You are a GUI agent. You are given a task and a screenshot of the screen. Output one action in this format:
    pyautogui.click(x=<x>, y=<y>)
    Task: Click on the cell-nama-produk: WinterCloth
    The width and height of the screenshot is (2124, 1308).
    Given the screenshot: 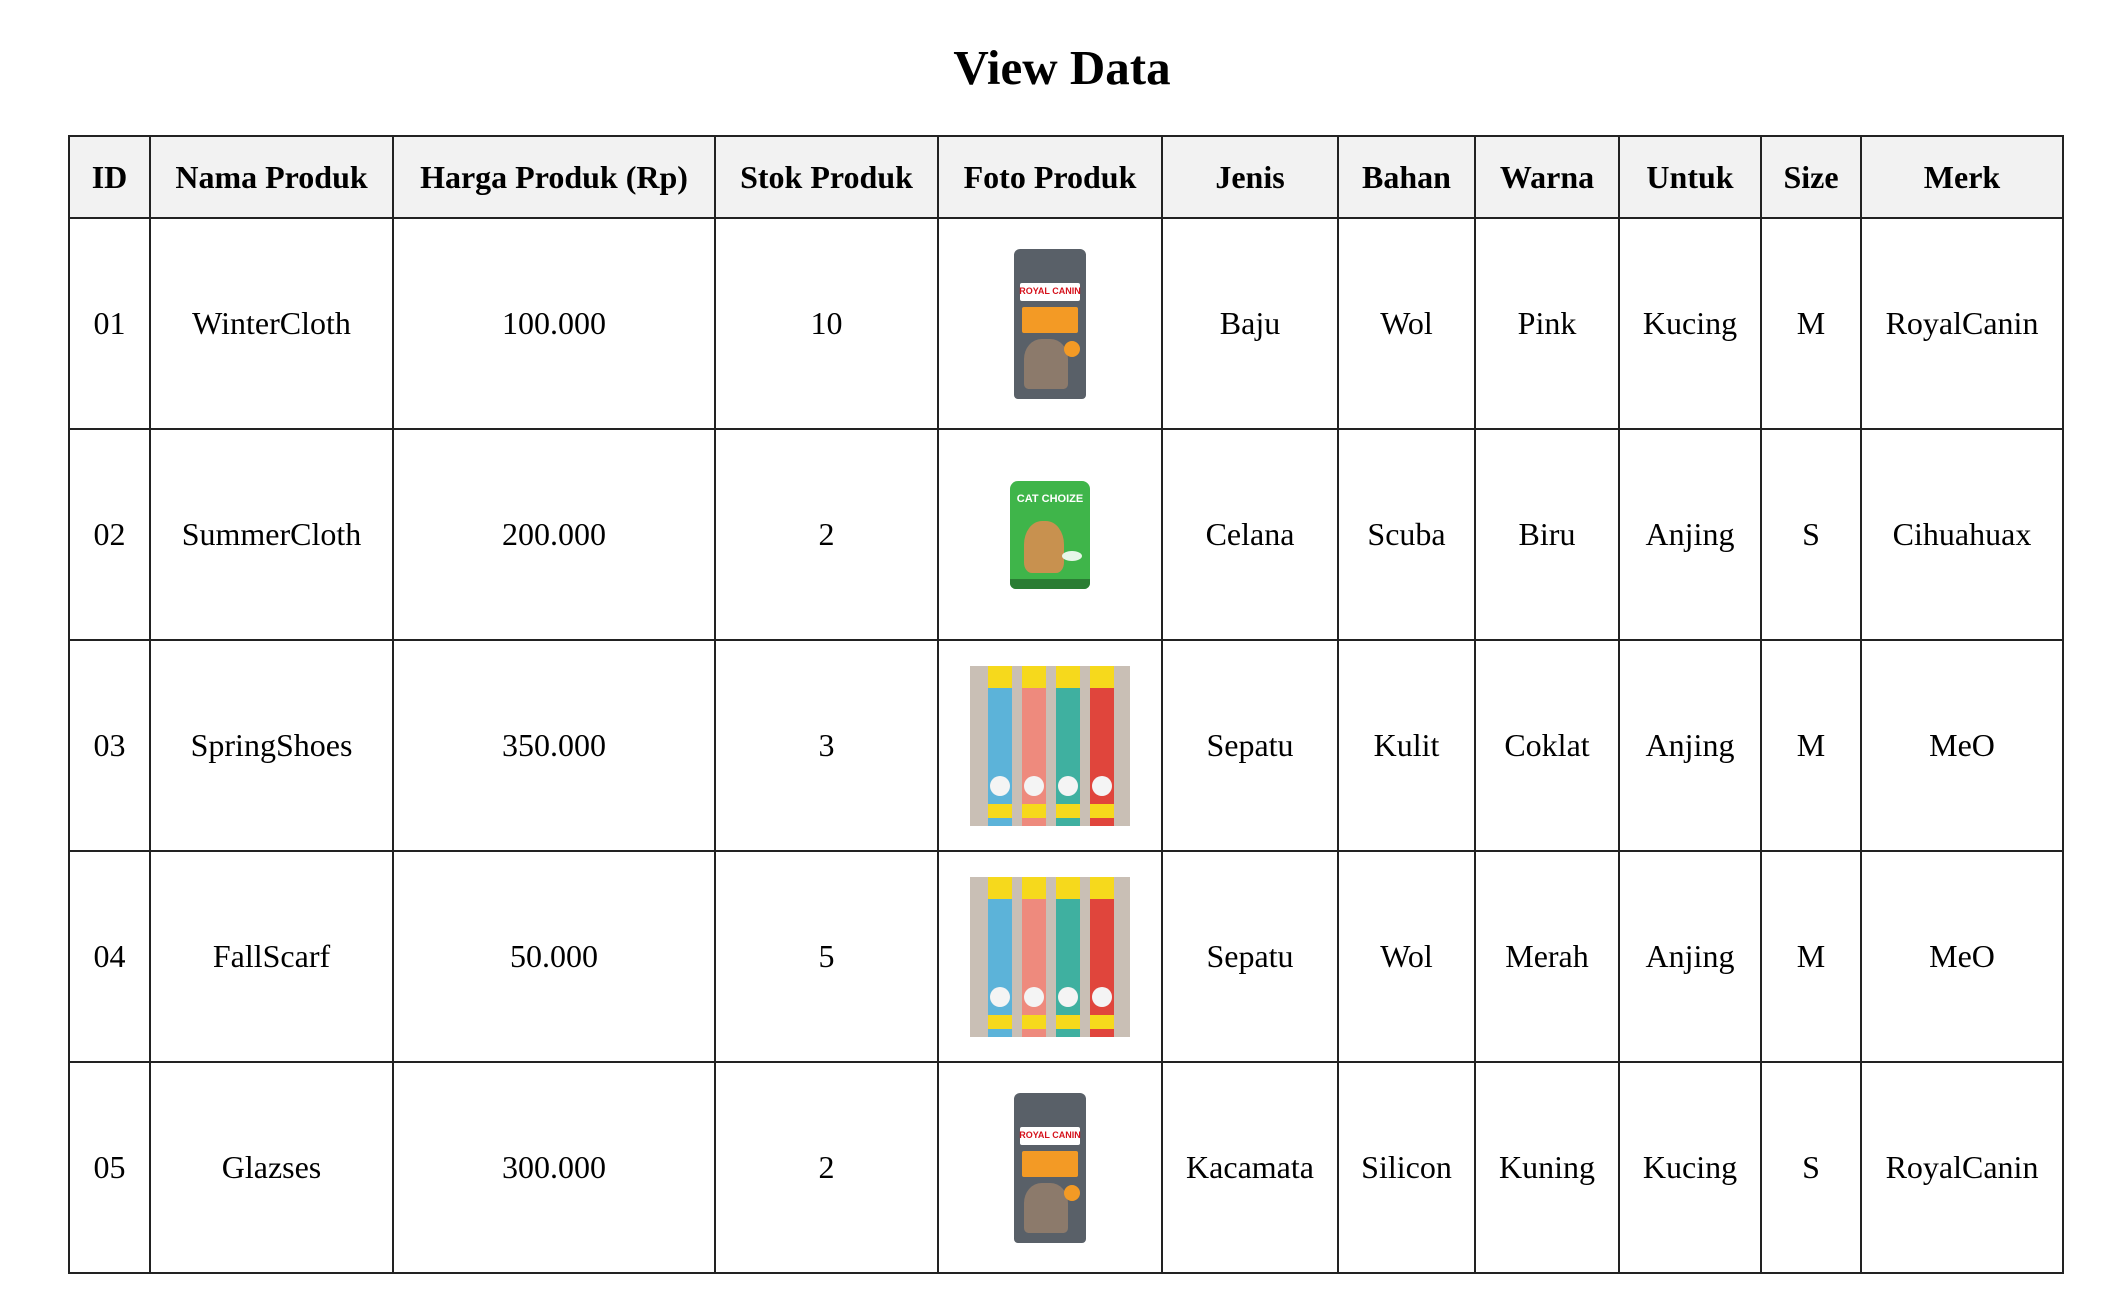 What is the action you would take?
    pyautogui.click(x=271, y=323)
    